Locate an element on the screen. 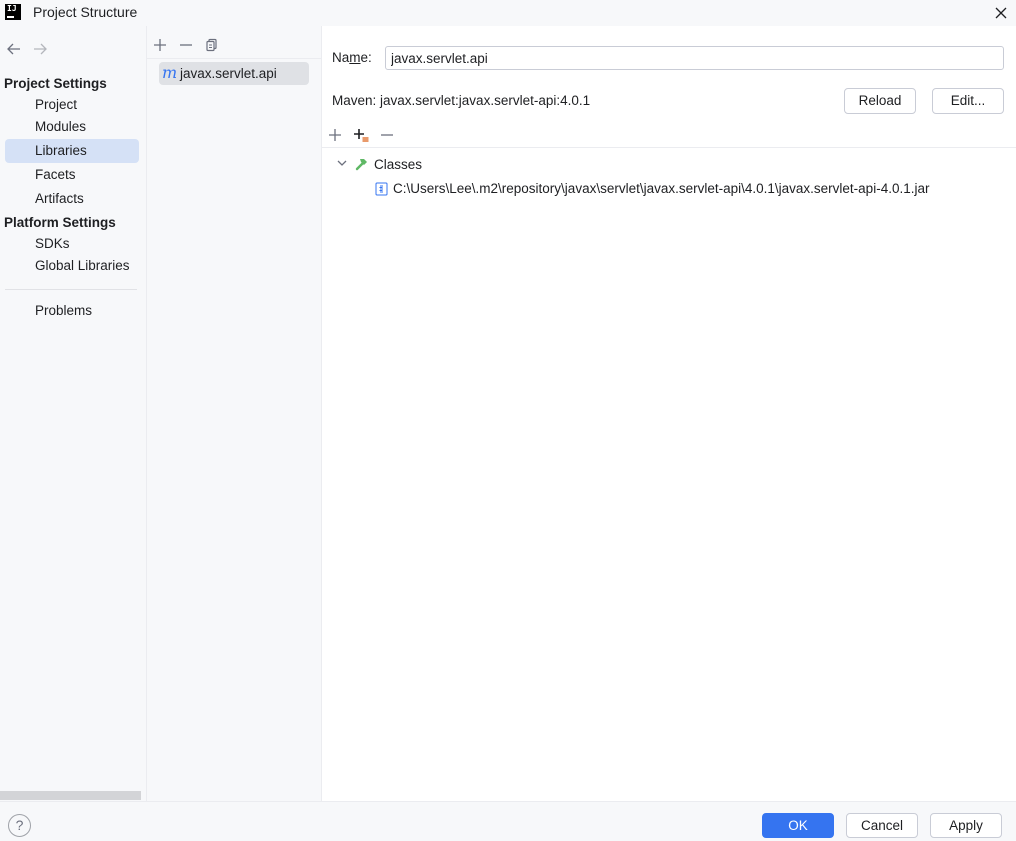  nav-divider is located at coordinates (71, 289).